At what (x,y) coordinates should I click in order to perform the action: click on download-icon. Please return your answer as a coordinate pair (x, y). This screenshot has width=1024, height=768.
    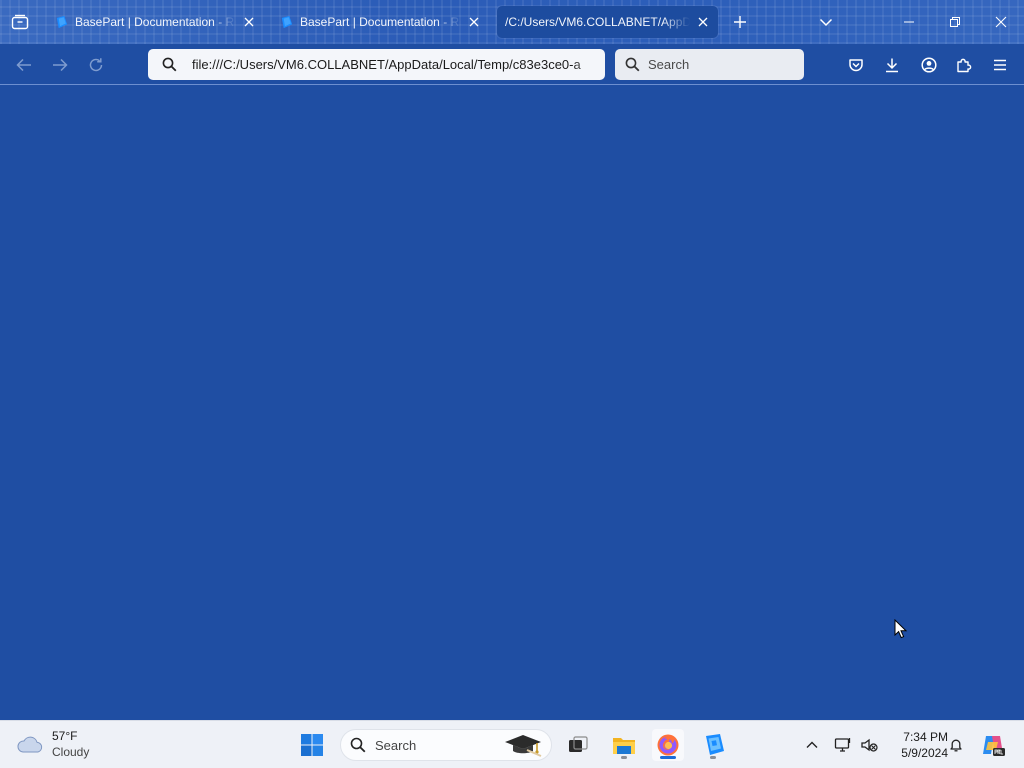
    Looking at the image, I should click on (892, 65).